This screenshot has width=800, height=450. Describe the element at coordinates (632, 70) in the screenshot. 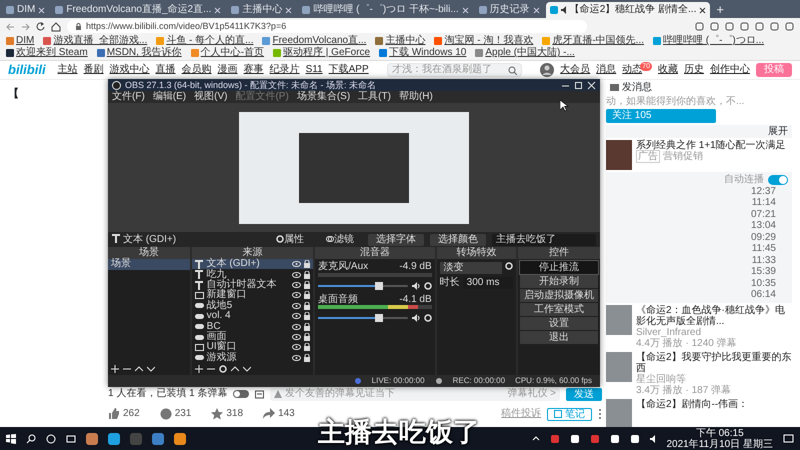

I see `nav-link: 动态` at that location.